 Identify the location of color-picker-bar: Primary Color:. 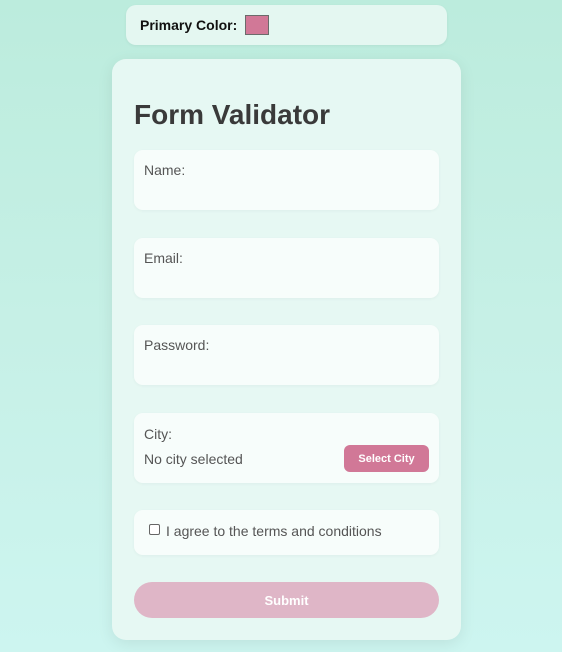
(286, 25).